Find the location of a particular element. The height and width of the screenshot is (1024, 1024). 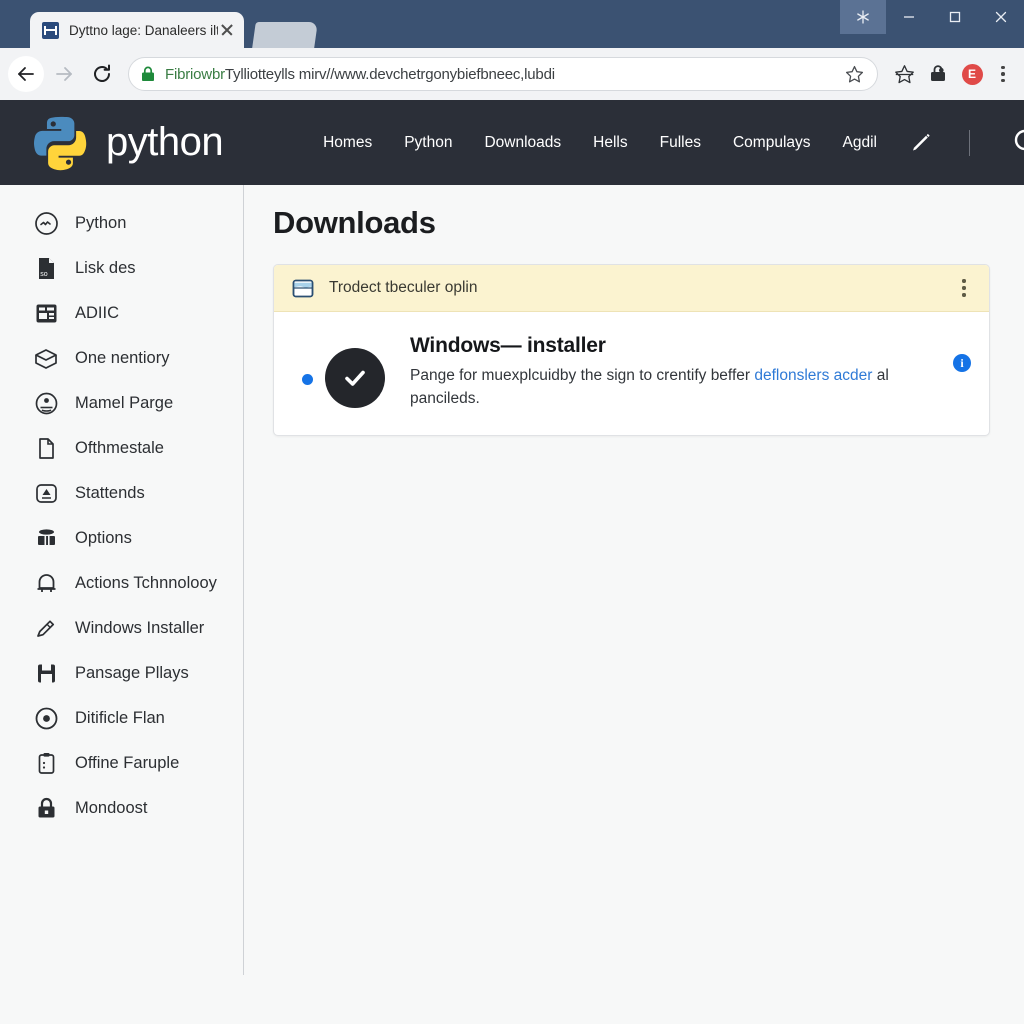

extension-badge: E is located at coordinates (972, 74).